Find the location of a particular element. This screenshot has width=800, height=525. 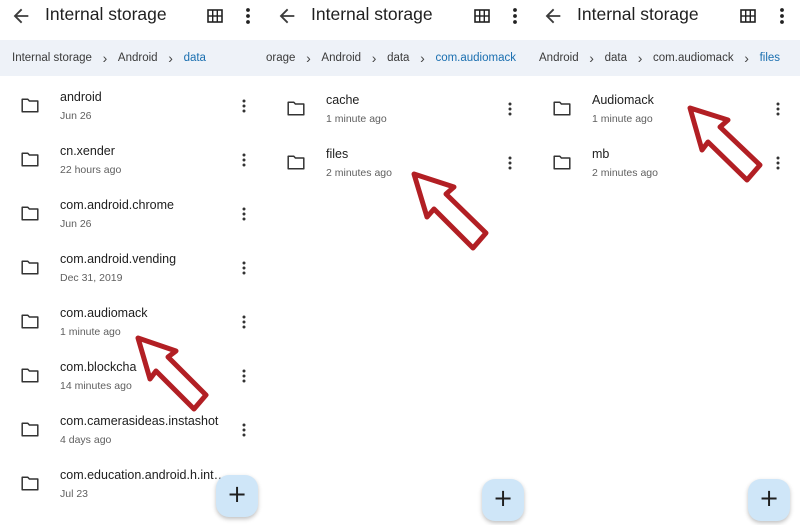

list-item: cn.xender 22 hours ago is located at coordinates (133, 164).